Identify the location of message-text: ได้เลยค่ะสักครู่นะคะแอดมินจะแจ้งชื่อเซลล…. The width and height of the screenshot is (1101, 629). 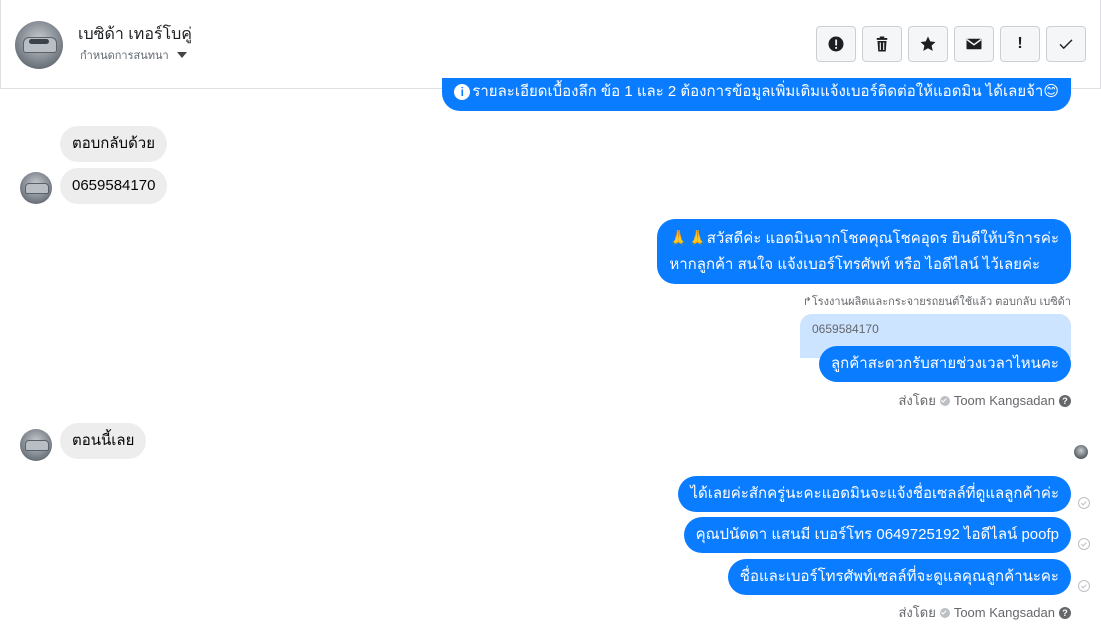
(874, 493).